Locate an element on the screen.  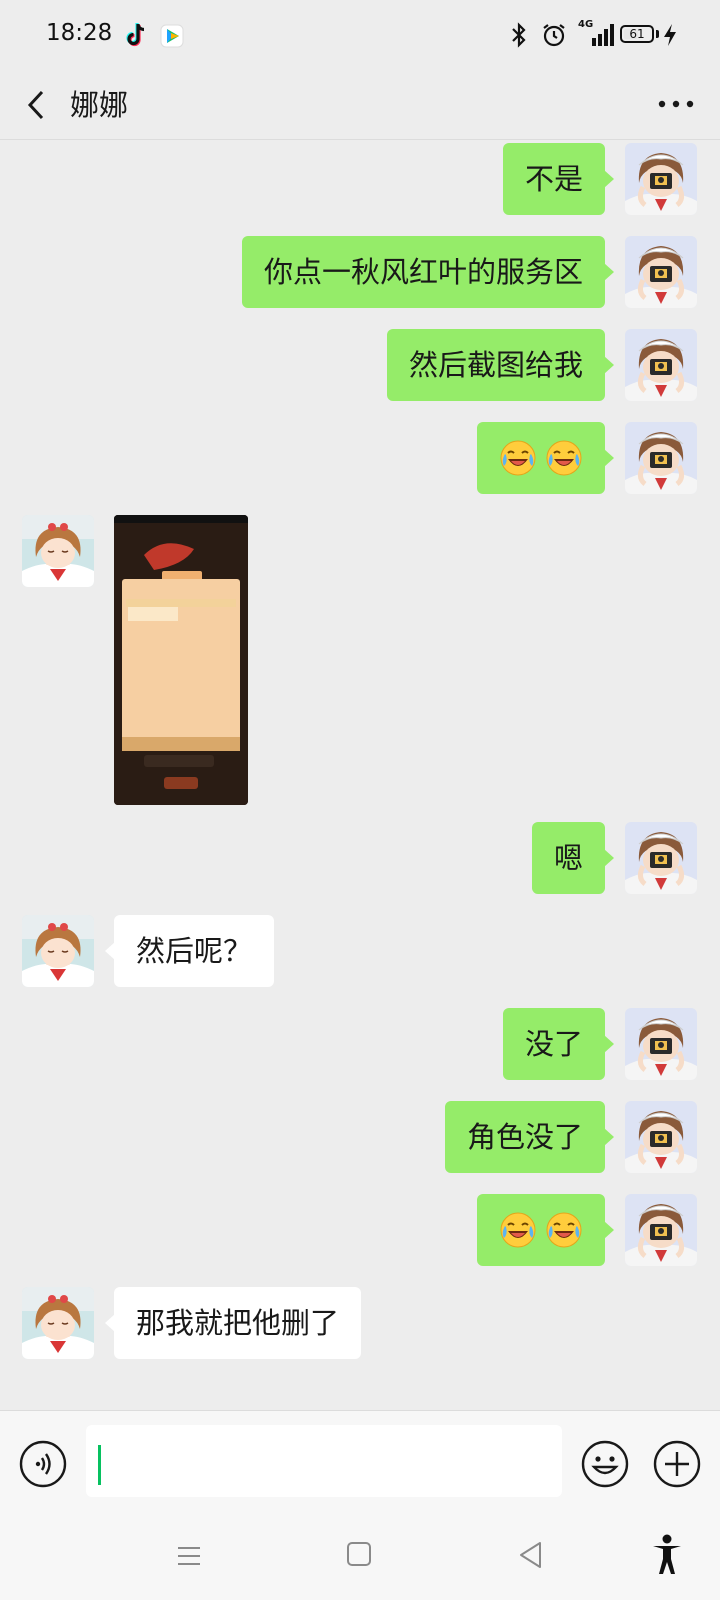
status-bar: 18:28 4G 61 is located at coordinates (360, 35).